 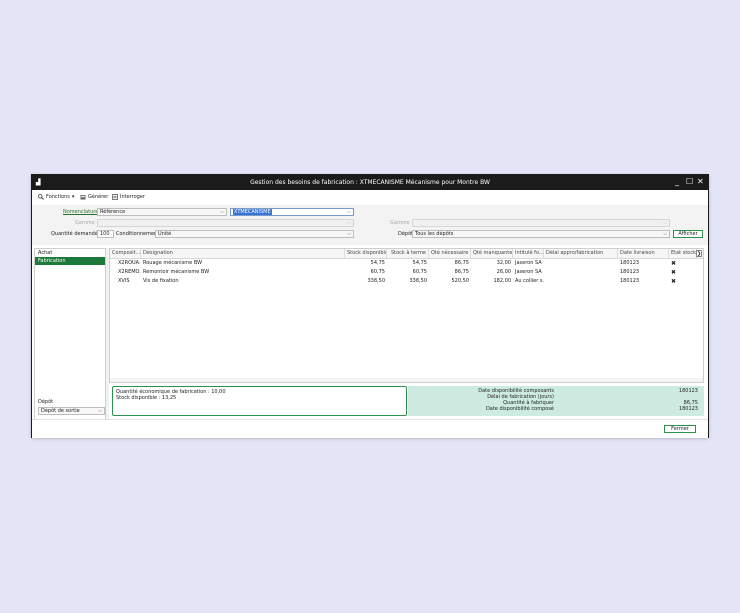 I want to click on category-item-fabrication: Fabrication, so click(x=70, y=261).